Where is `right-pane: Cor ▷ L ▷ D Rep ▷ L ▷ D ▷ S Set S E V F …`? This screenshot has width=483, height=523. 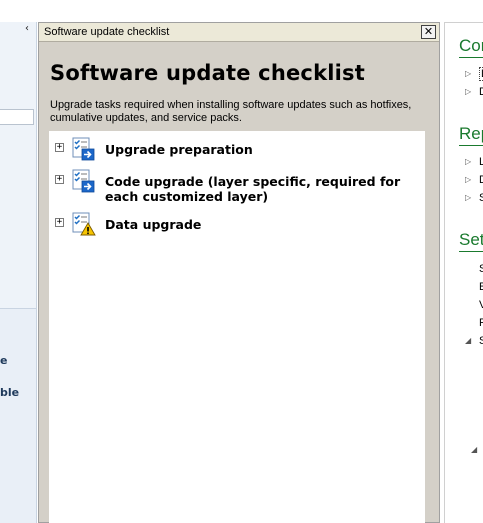 right-pane: Cor ▷ L ▷ D Rep ▷ L ▷ D ▷ S Set S E V F … is located at coordinates (462, 261).